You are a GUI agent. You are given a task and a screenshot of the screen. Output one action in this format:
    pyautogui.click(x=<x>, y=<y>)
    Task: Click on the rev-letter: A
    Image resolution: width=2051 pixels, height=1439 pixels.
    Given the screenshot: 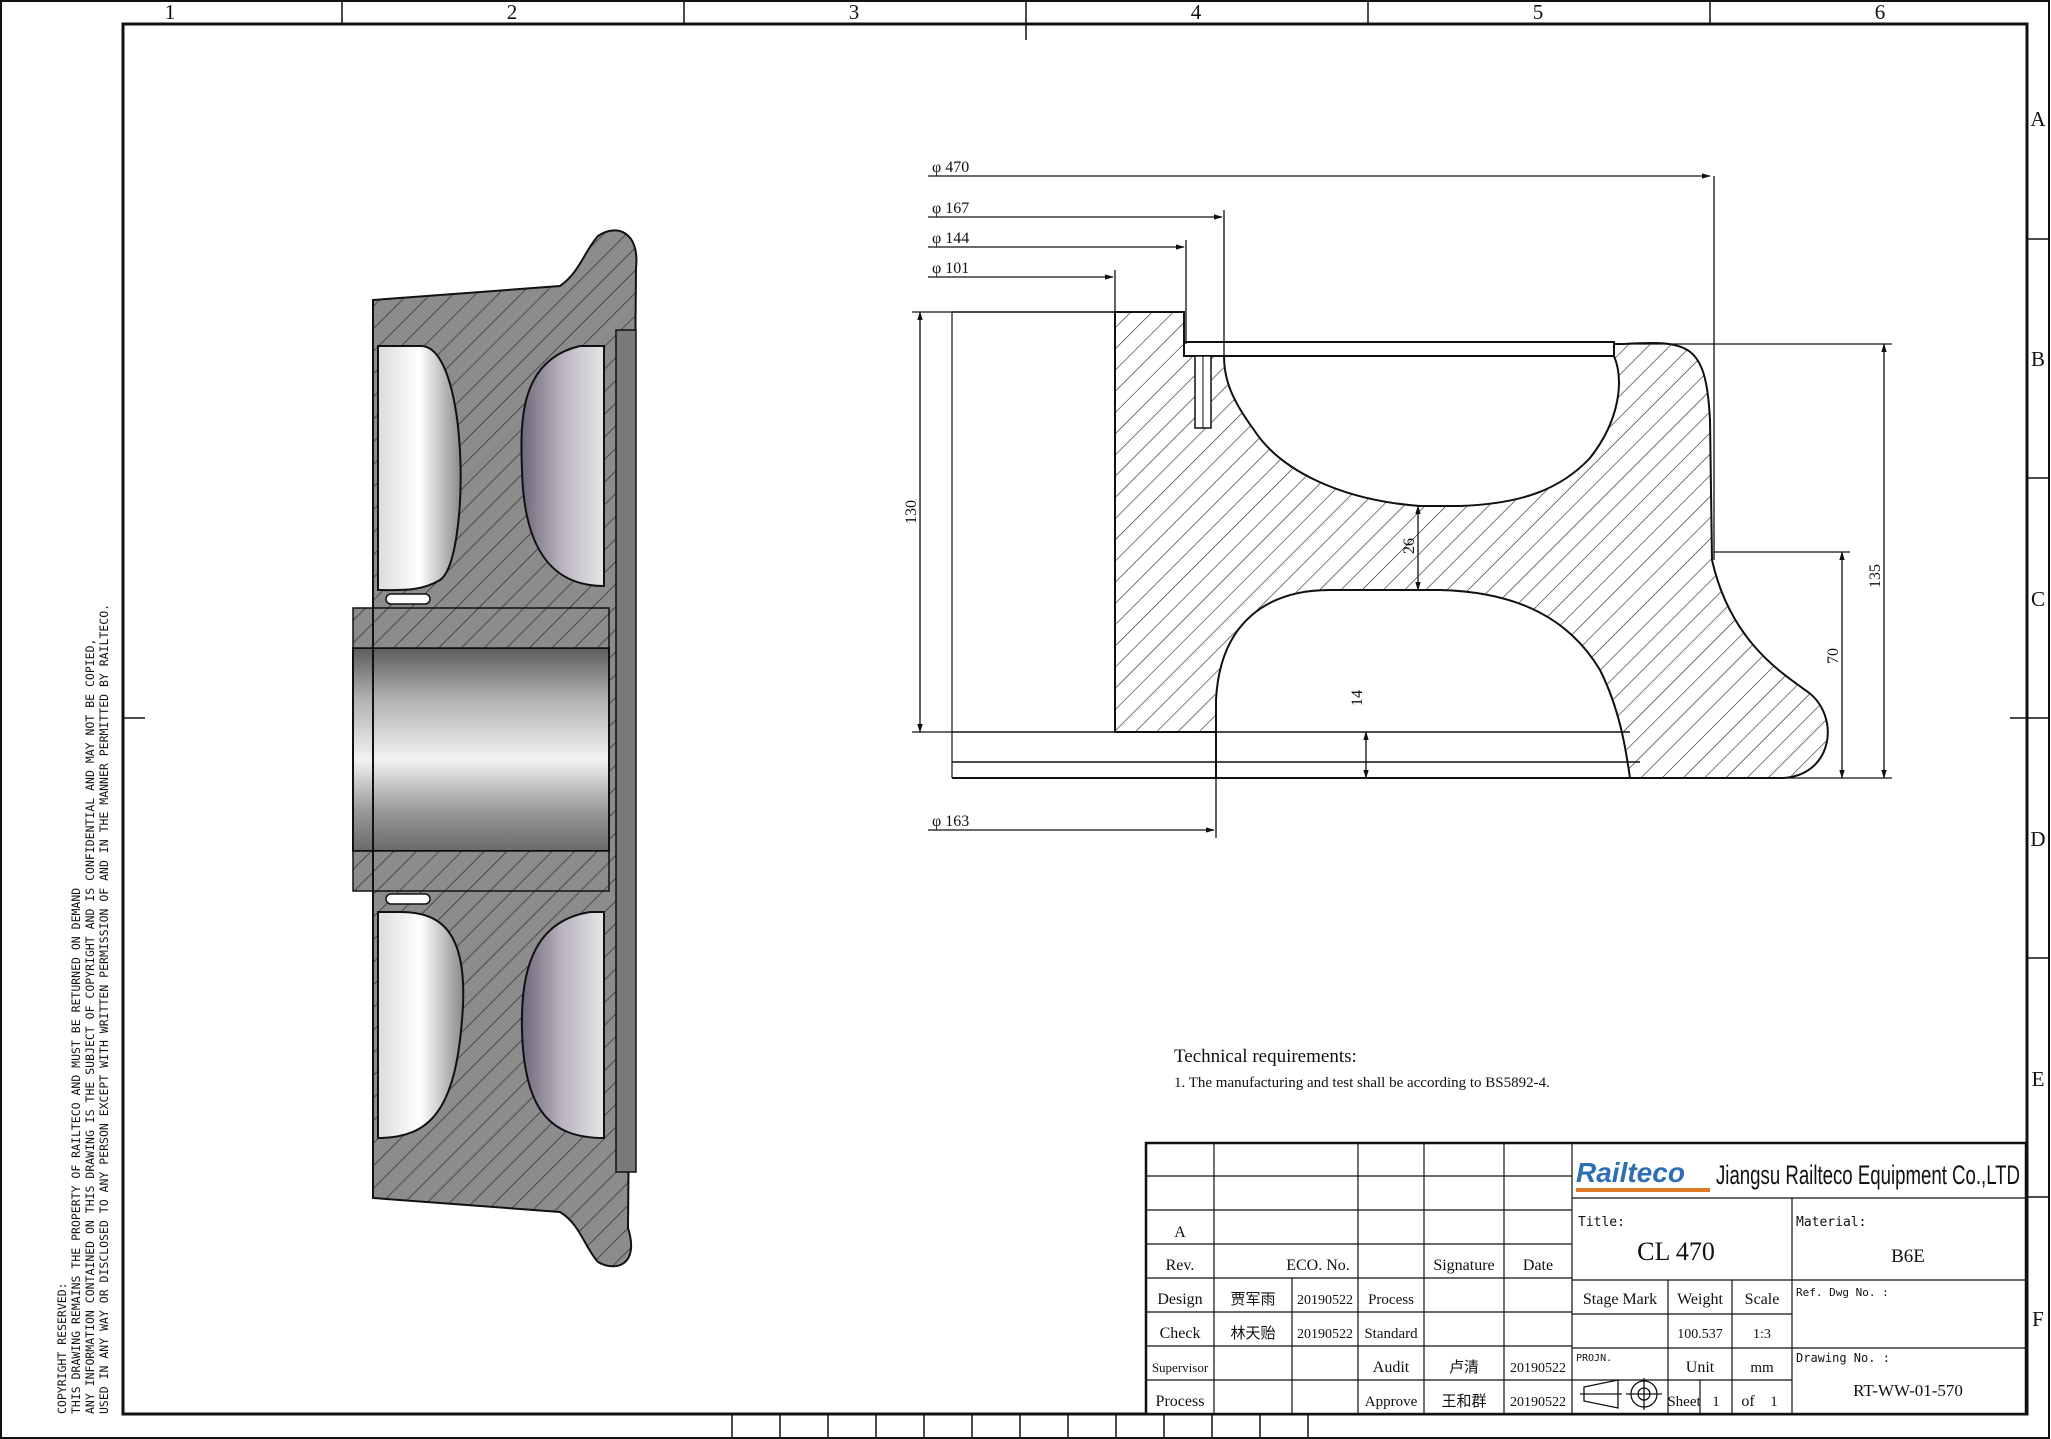 What is the action you would take?
    pyautogui.click(x=1180, y=1232)
    